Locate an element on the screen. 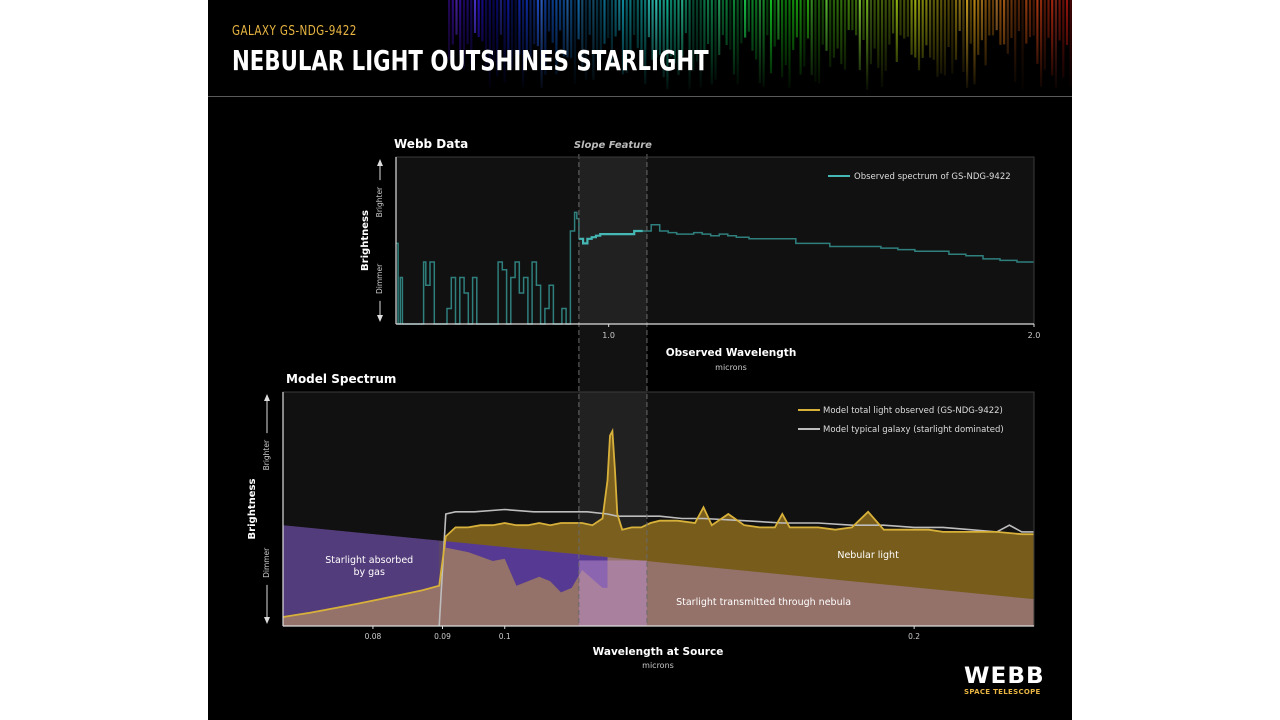 The height and width of the screenshot is (720, 1280). model-brightness-label: Brightness is located at coordinates (252, 509).